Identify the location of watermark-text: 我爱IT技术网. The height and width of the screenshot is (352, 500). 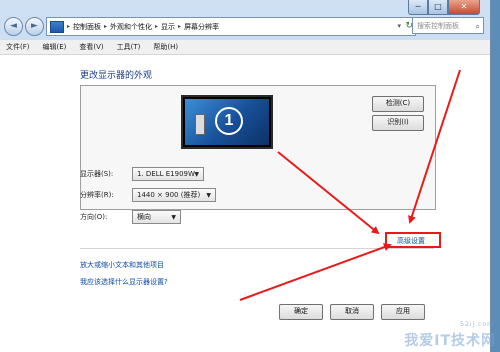
(450, 341).